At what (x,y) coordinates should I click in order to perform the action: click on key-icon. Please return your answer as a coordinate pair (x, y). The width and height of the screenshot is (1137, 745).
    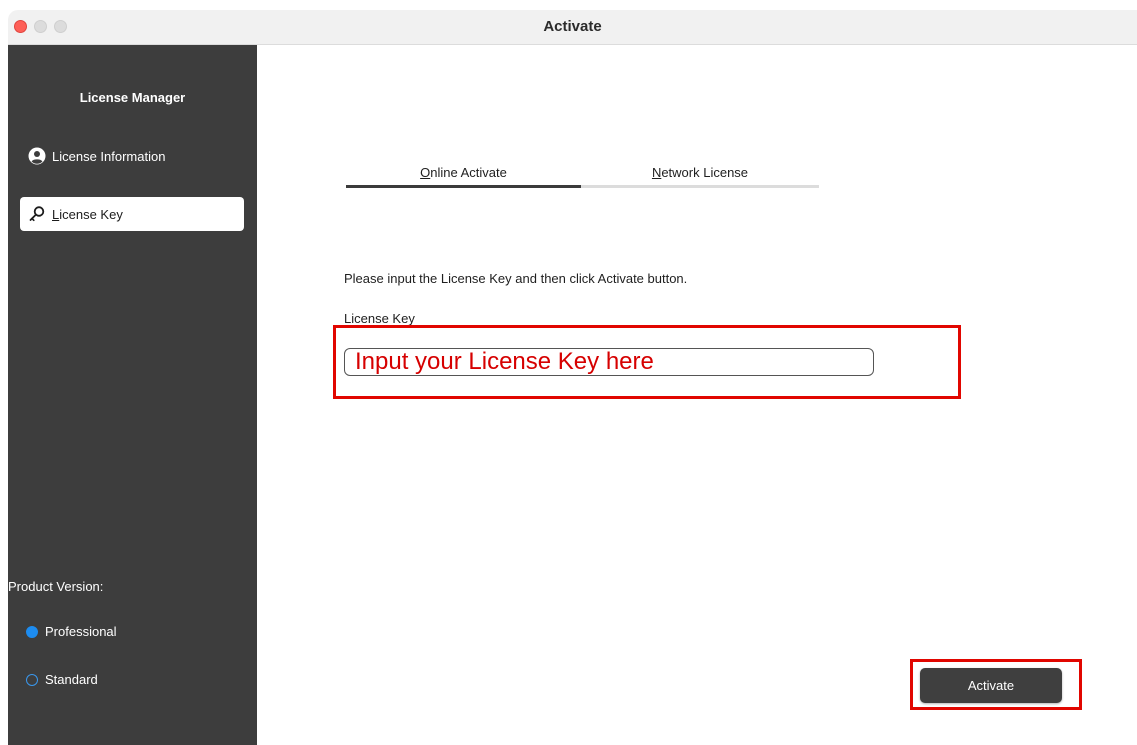
    Looking at the image, I should click on (37, 214).